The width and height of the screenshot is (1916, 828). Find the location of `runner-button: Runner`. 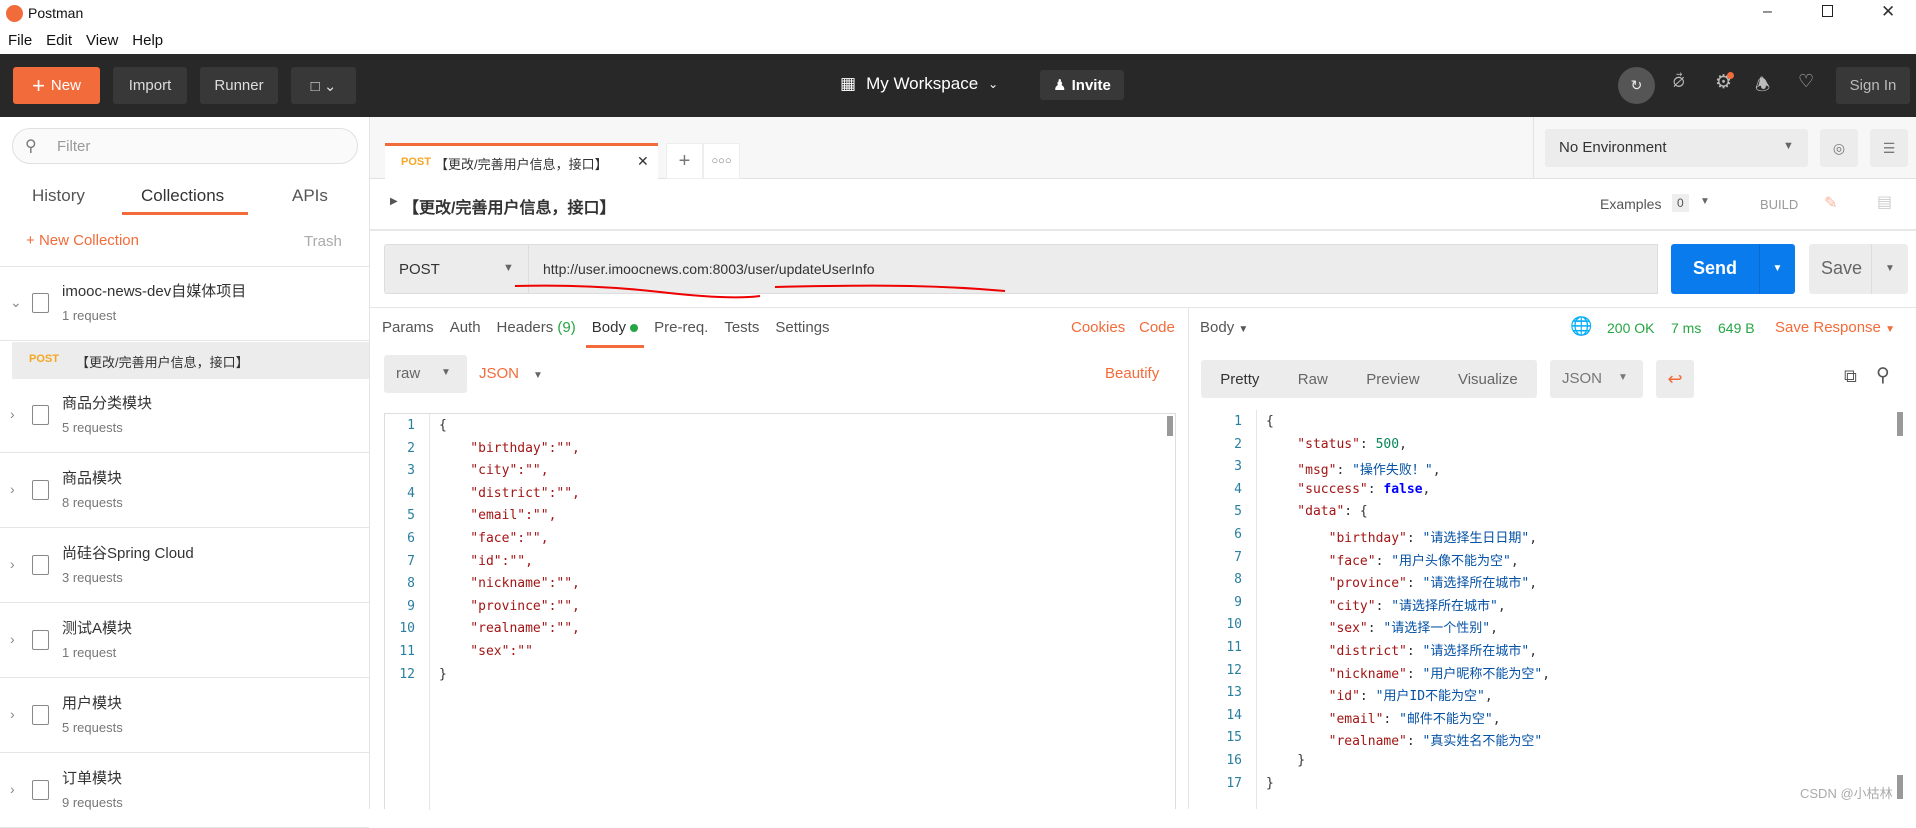

runner-button: Runner is located at coordinates (239, 85).